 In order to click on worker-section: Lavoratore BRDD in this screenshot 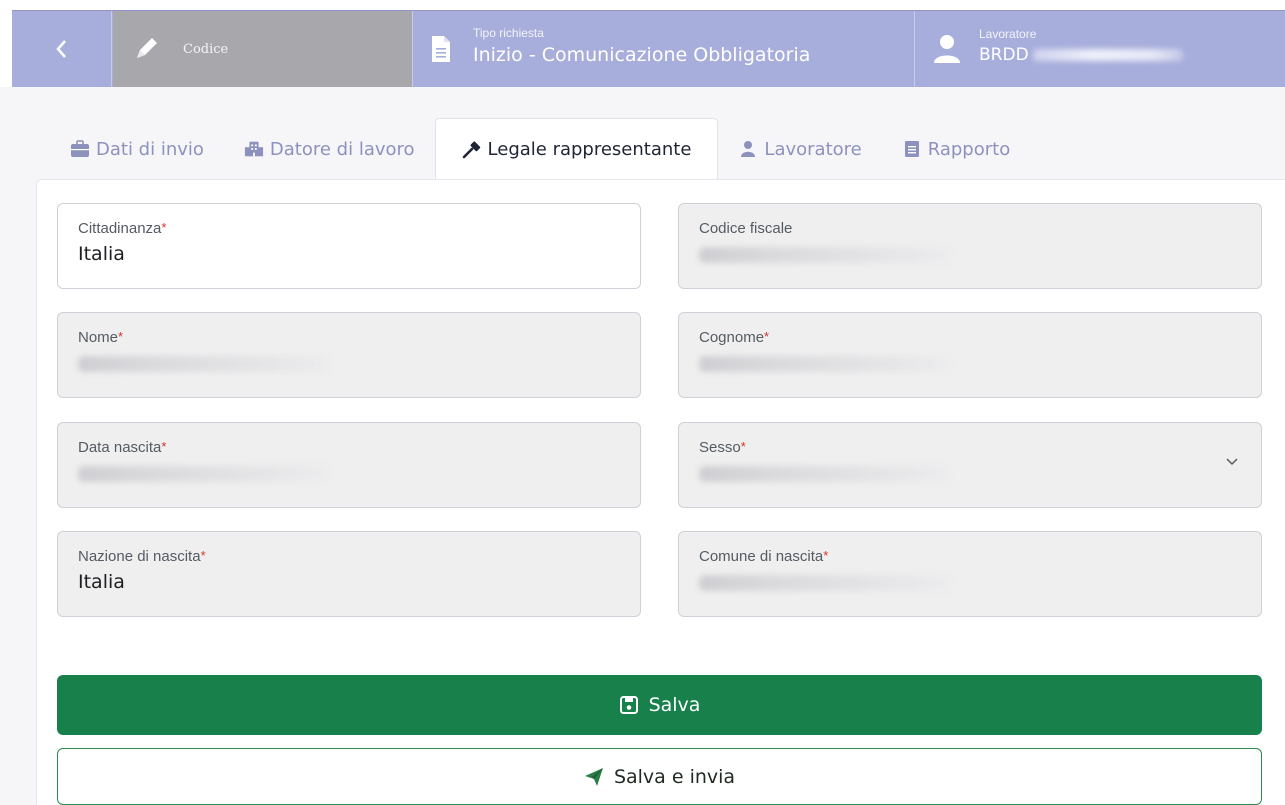, I will do `click(1100, 49)`.